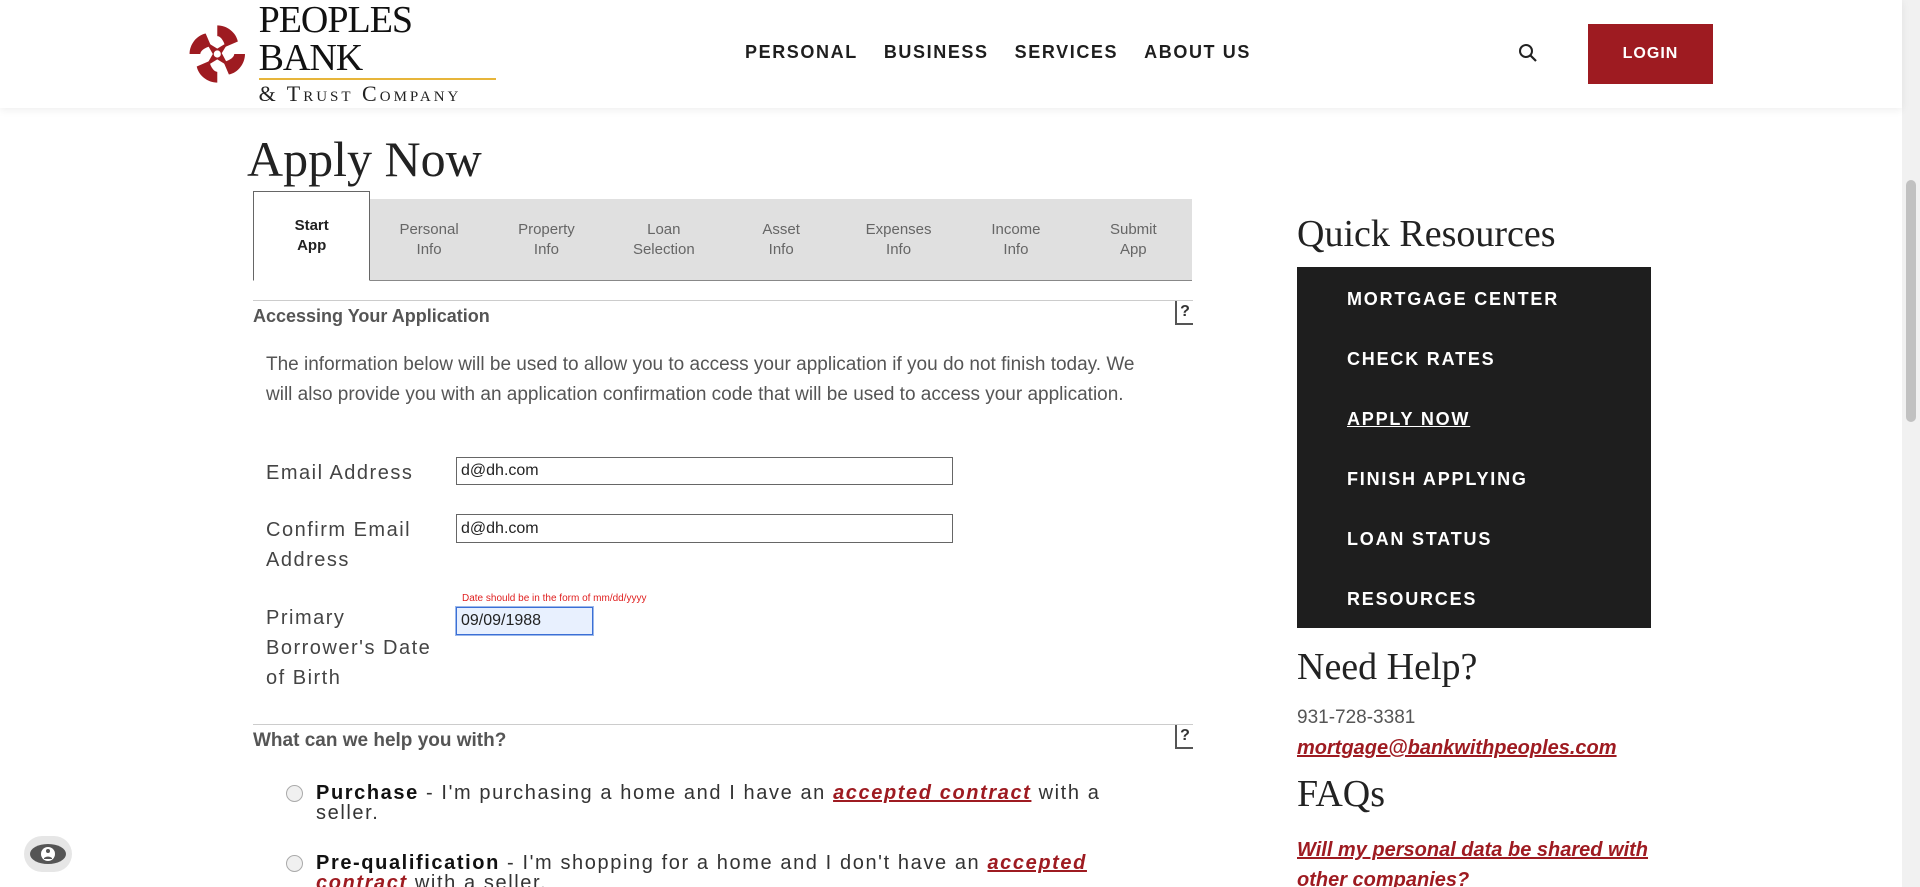 The height and width of the screenshot is (887, 1920). Describe the element at coordinates (1197, 52) in the screenshot. I see `nav-about-us: ABOUT US` at that location.